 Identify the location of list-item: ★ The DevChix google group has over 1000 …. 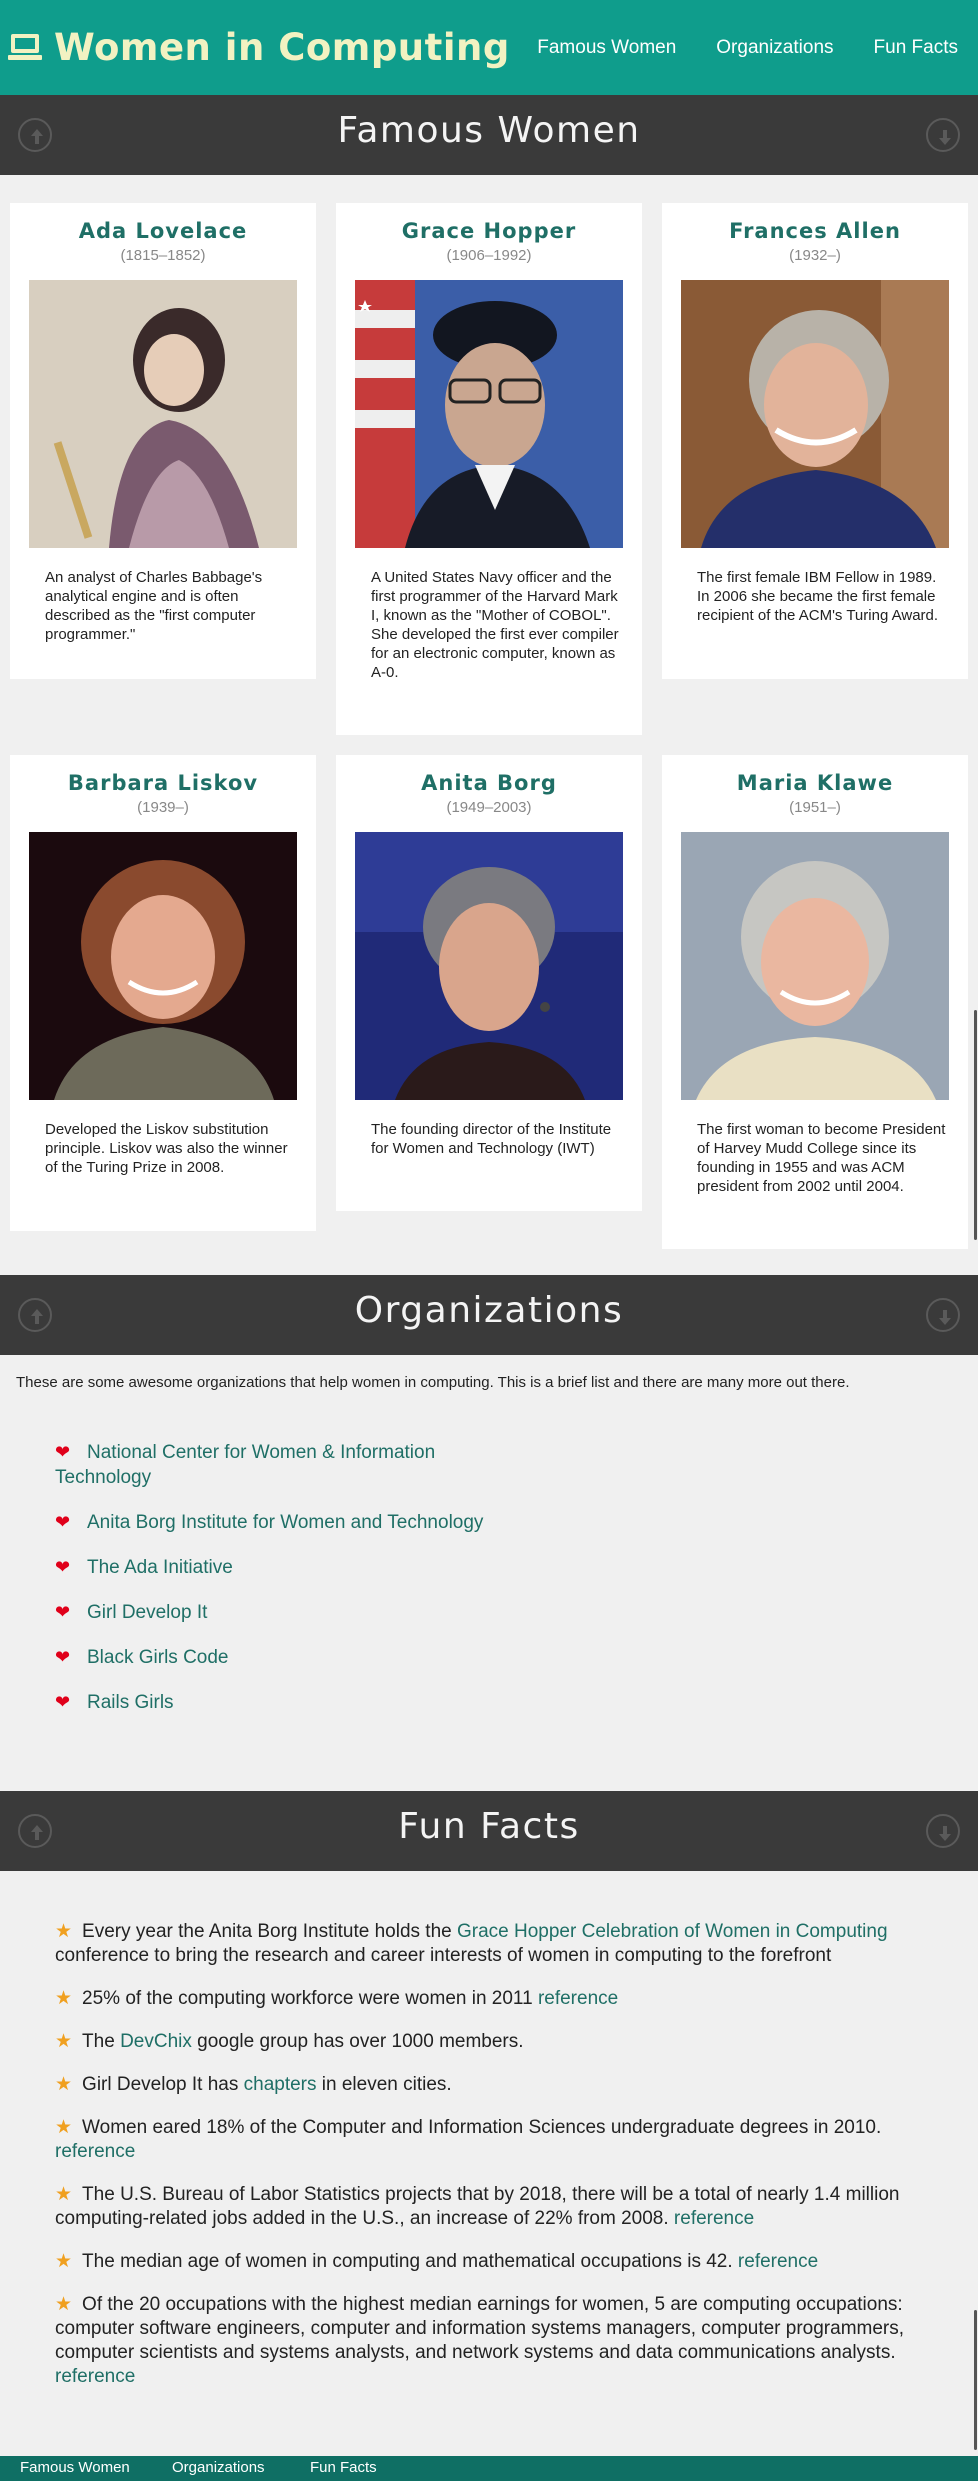
(495, 2042).